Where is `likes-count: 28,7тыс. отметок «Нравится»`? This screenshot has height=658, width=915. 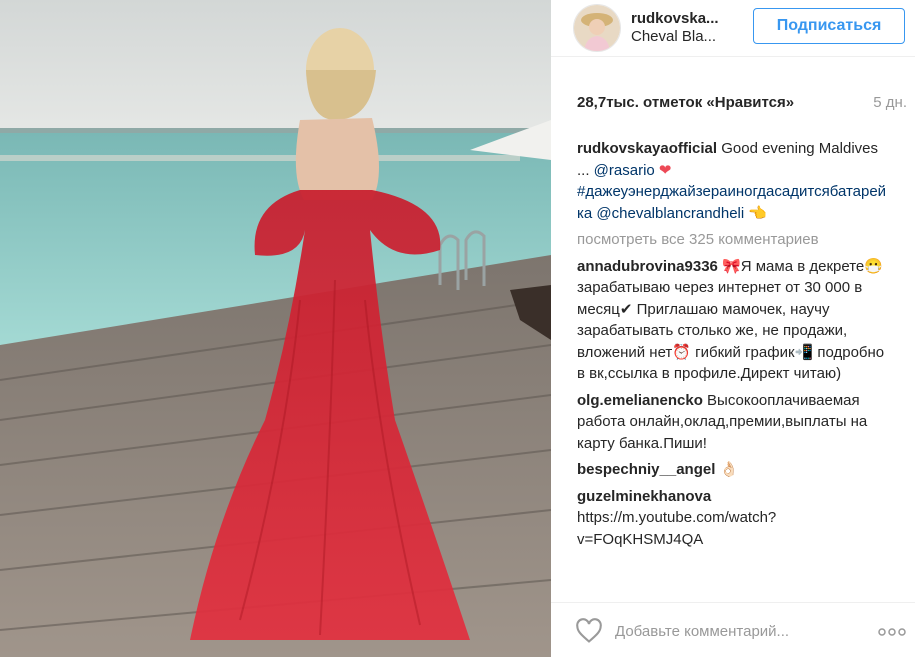 likes-count: 28,7тыс. отметок «Нравится» is located at coordinates (685, 102).